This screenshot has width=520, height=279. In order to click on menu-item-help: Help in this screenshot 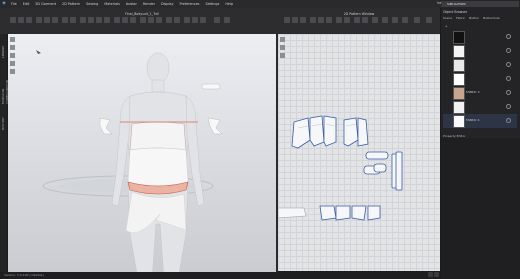, I will do `click(229, 4)`.